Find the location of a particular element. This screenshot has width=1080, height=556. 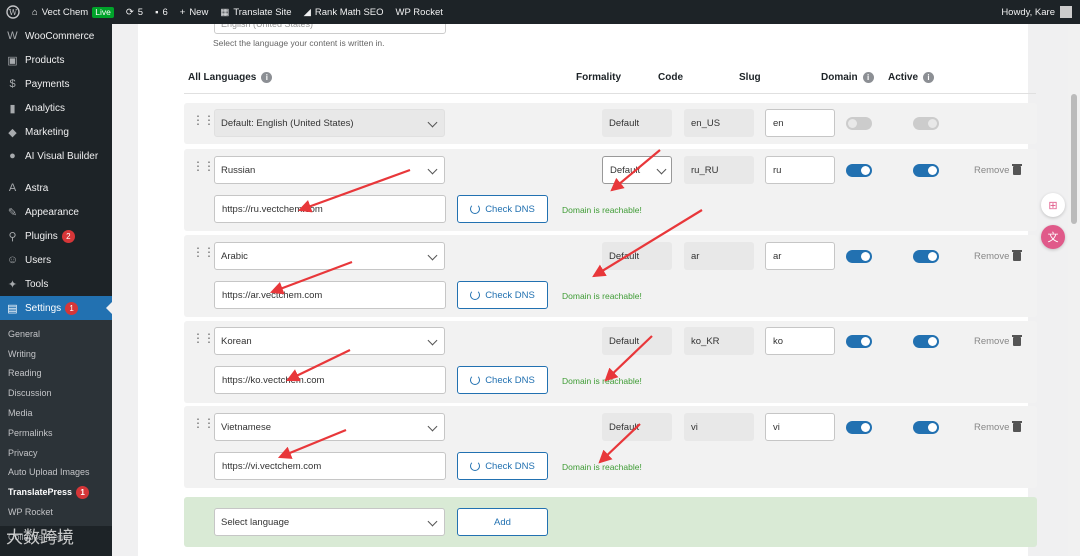

submenu-reading: Reading is located at coordinates (56, 374).